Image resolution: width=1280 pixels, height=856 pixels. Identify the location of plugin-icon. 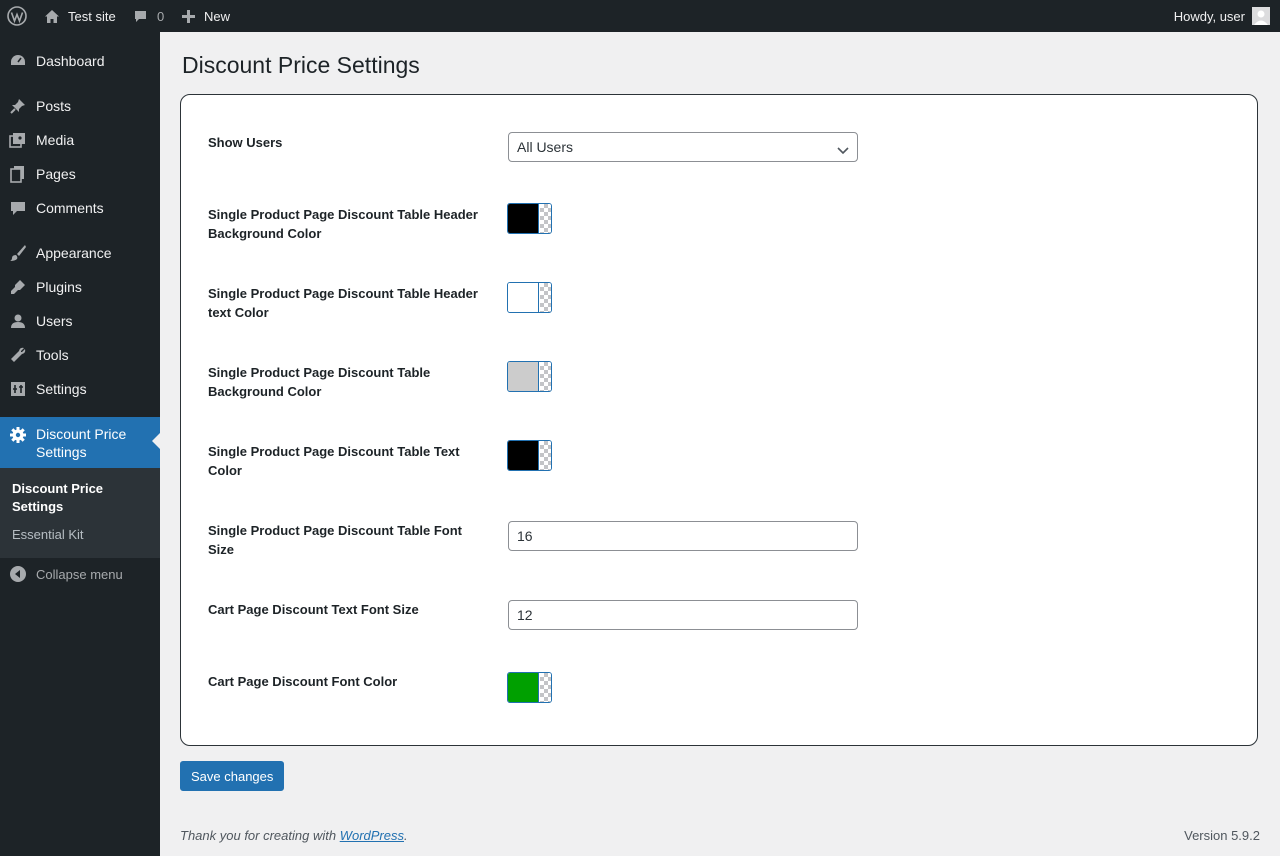
(18, 287).